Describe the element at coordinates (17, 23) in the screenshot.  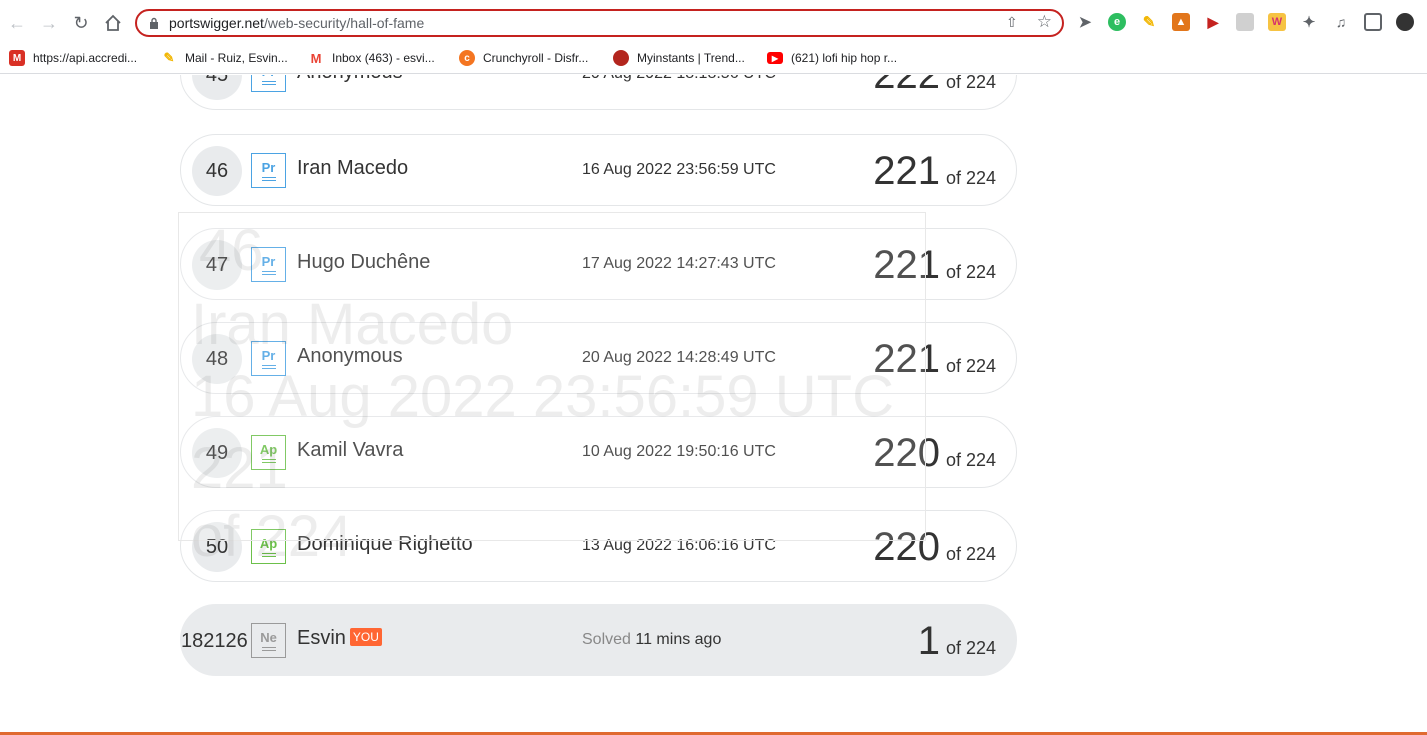
I see `back-icon: ←` at that location.